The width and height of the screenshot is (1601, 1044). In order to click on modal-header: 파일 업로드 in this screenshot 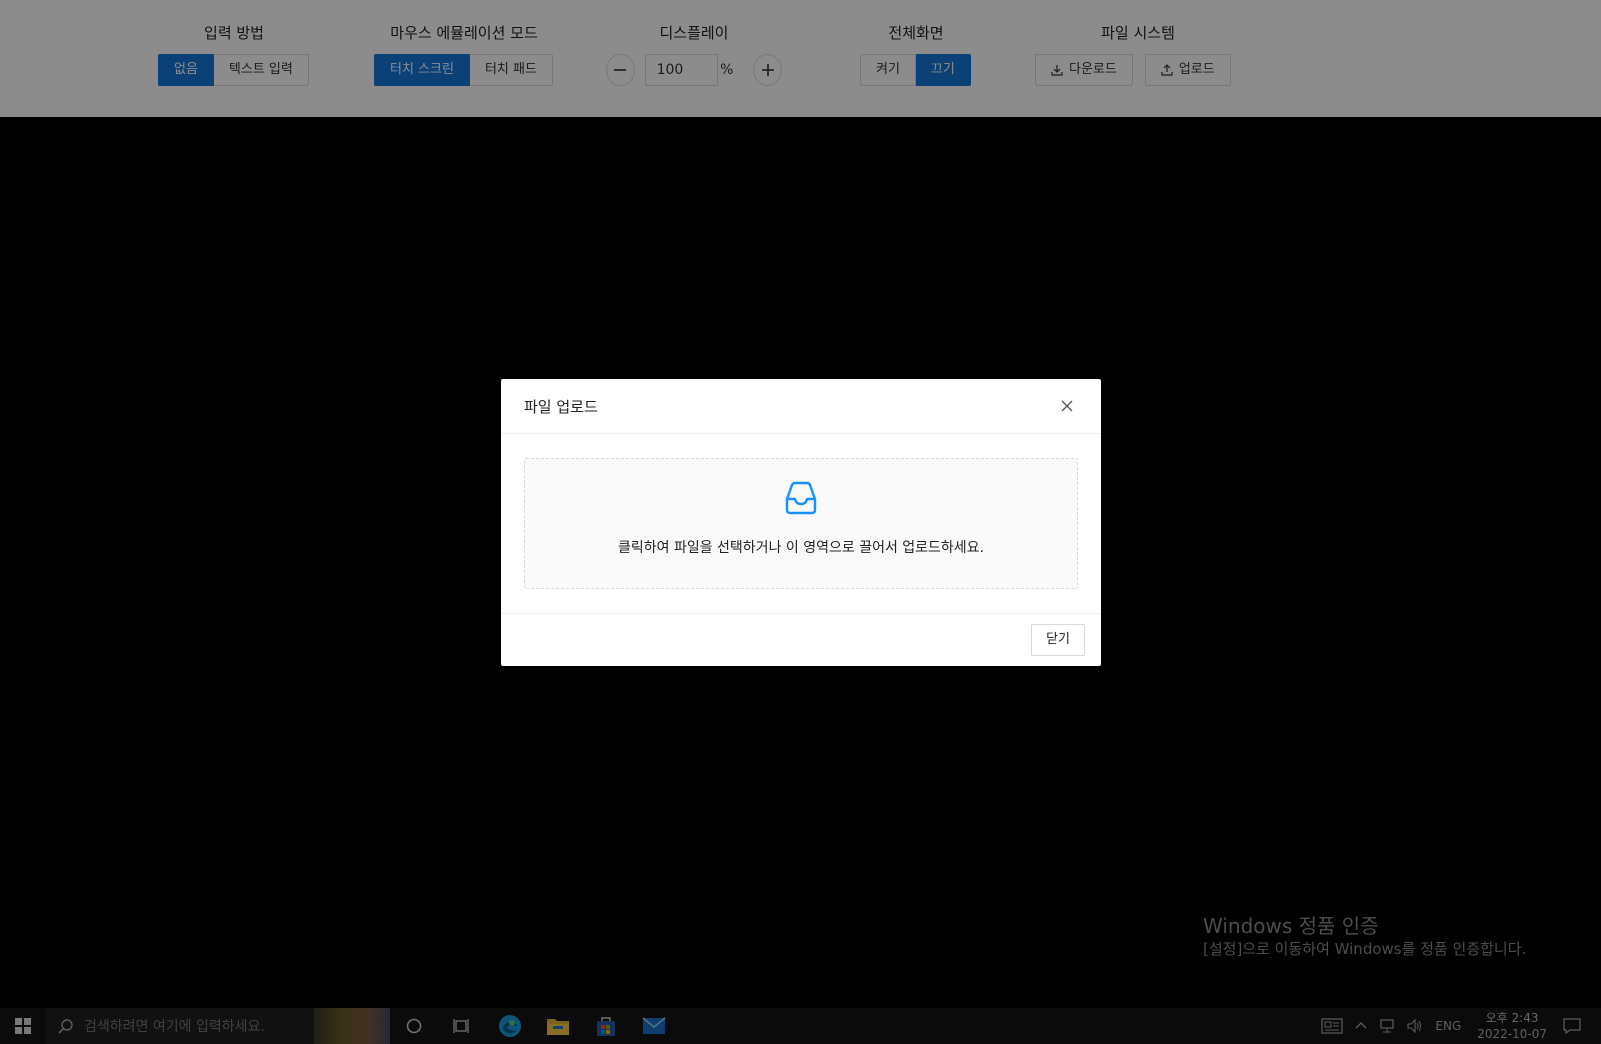, I will do `click(801, 406)`.